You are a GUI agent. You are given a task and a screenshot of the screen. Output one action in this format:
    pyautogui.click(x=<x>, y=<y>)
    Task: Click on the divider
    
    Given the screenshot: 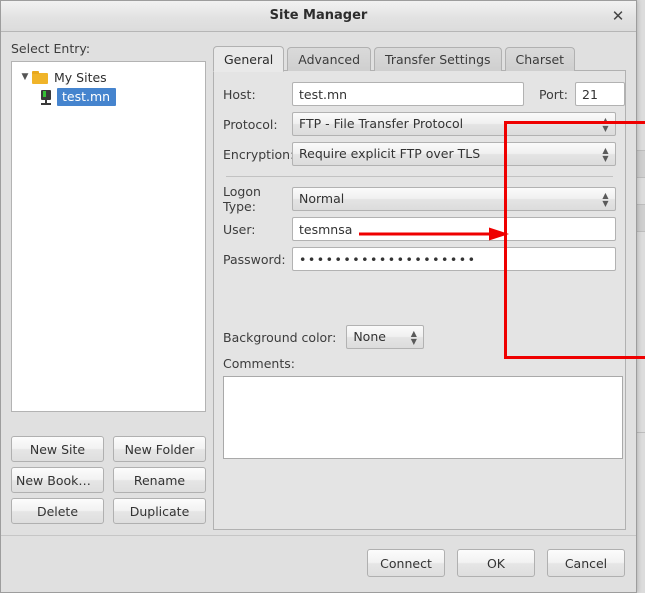 What is the action you would take?
    pyautogui.click(x=419, y=176)
    